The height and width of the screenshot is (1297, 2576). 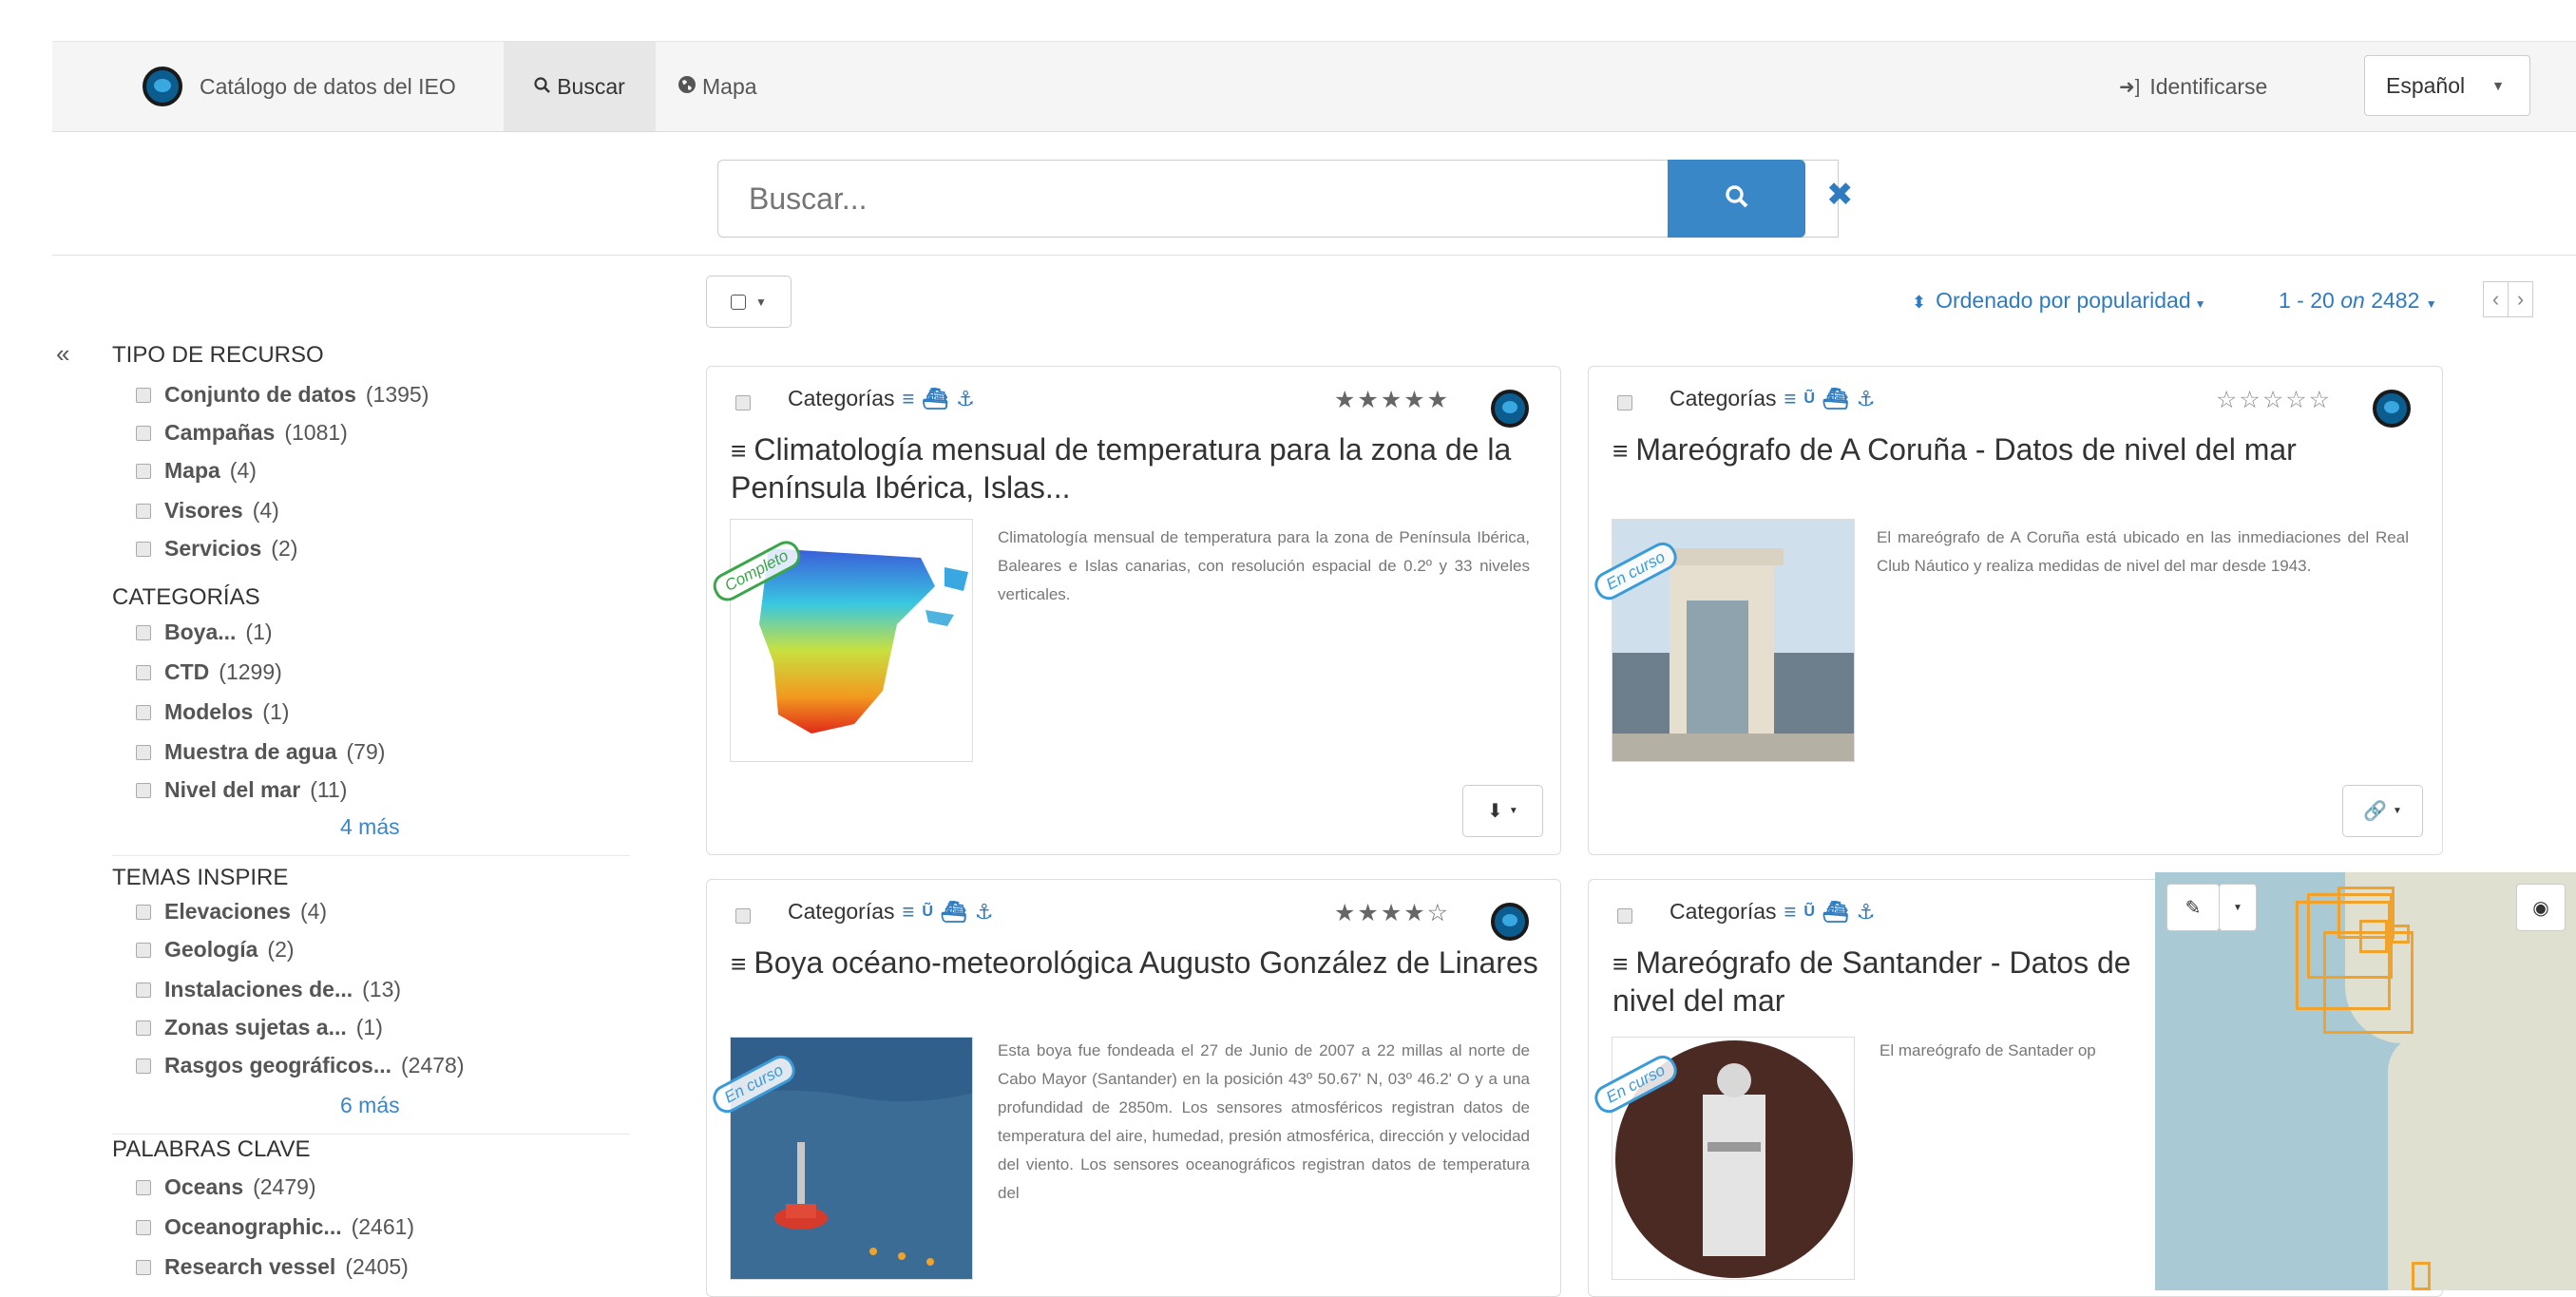 I want to click on facet-item: Oceans (2479), so click(x=226, y=1187).